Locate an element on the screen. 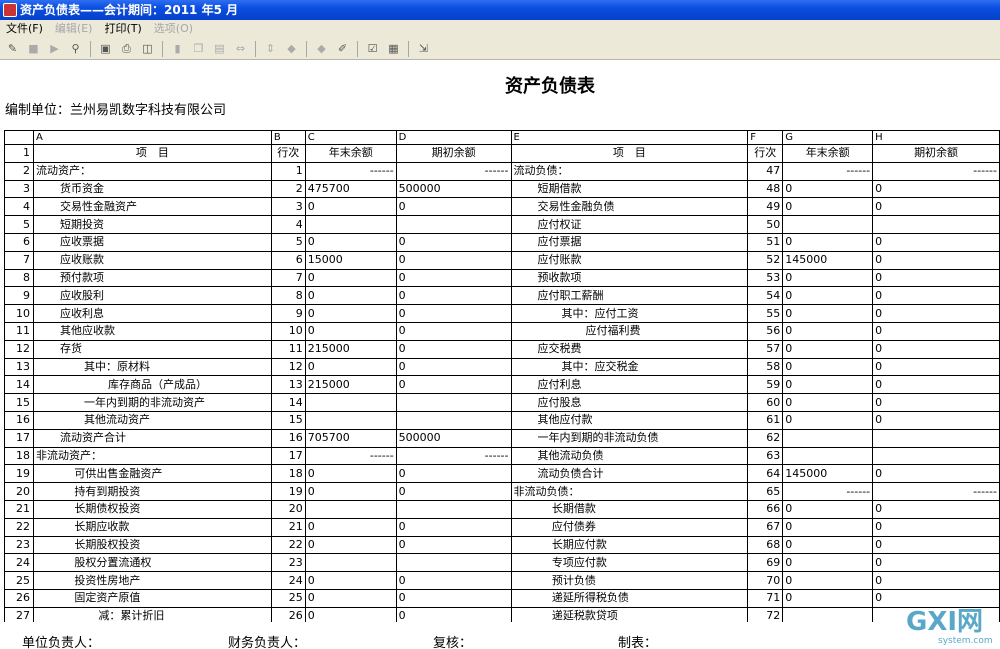 The height and width of the screenshot is (649, 1000). cell-g: ------ is located at coordinates (828, 171).